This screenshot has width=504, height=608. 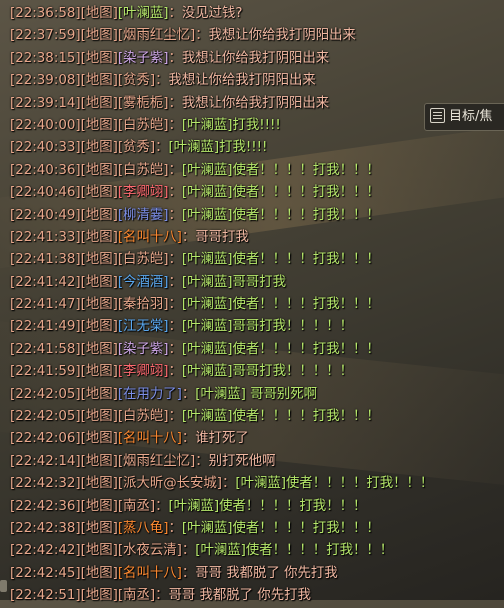 What do you see at coordinates (45, 349) in the screenshot?
I see `chat-timestamp: [22:41:58]` at bounding box center [45, 349].